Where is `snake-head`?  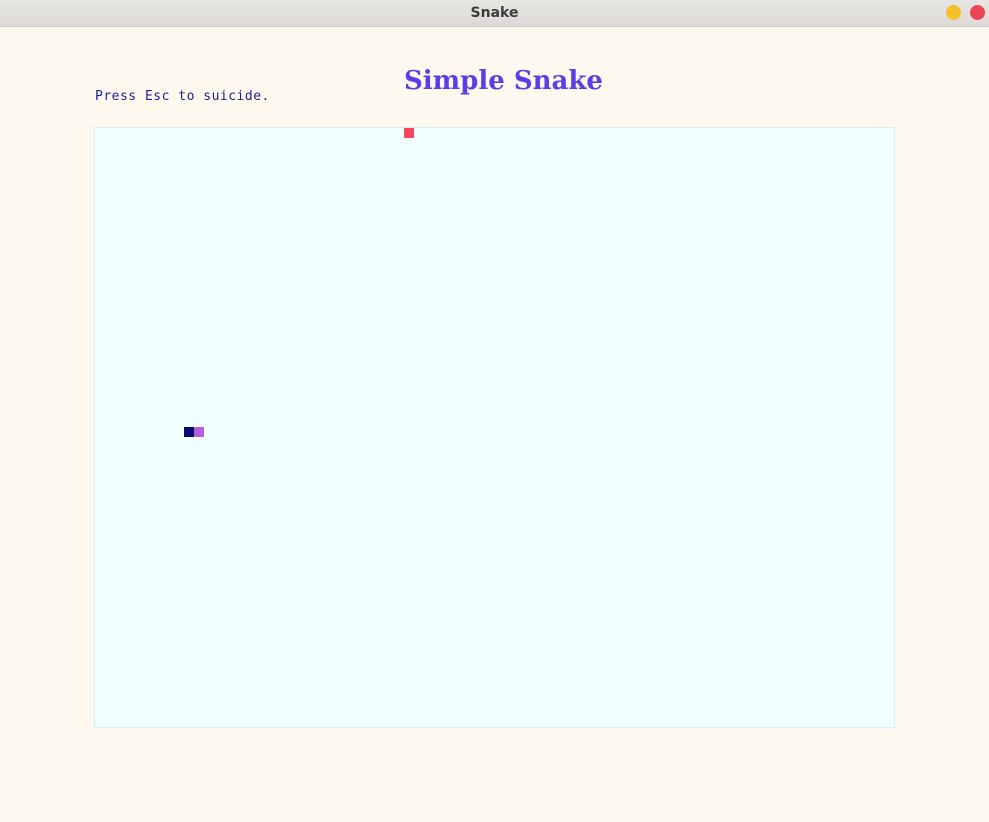 snake-head is located at coordinates (189, 432).